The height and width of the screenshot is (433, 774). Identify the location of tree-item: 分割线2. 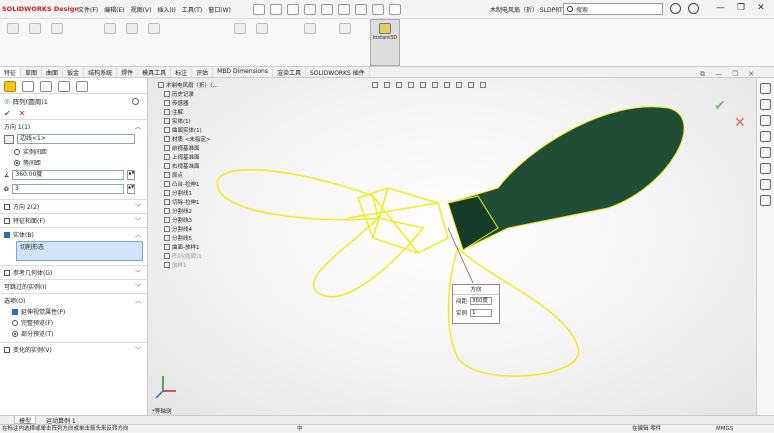
(178, 211).